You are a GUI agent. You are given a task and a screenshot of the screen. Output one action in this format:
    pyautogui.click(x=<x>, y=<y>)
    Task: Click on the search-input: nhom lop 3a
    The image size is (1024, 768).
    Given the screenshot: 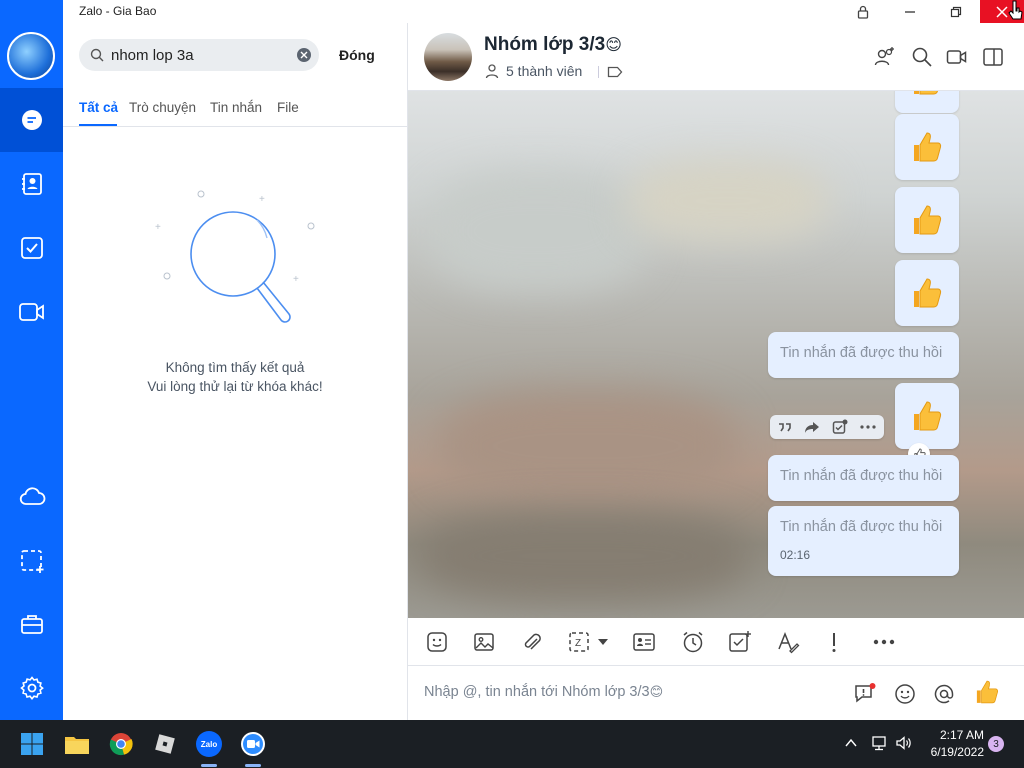 What is the action you would take?
    pyautogui.click(x=199, y=55)
    